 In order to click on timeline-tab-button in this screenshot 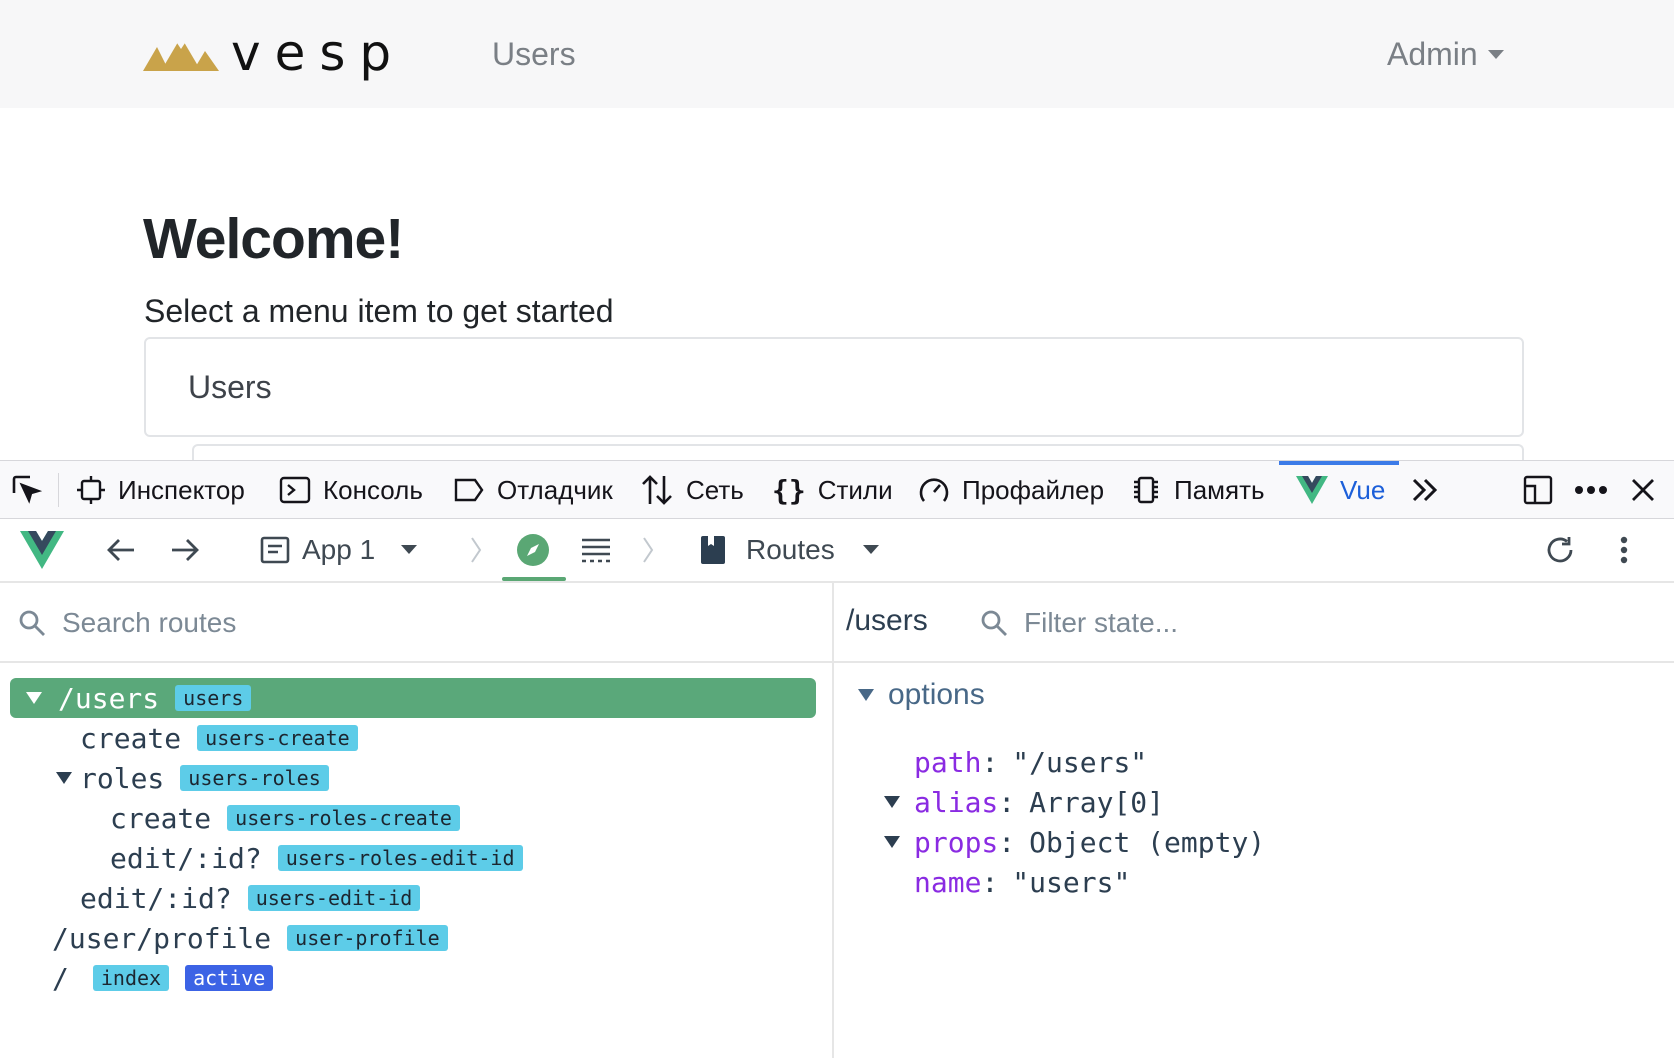, I will do `click(596, 550)`.